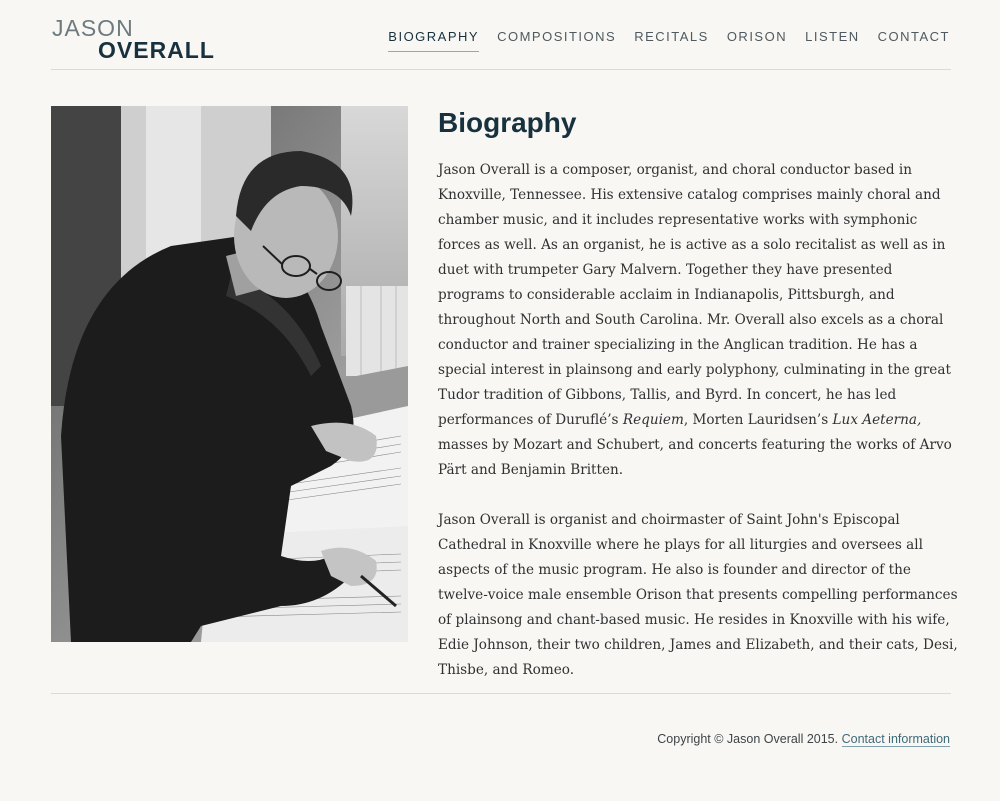  Describe the element at coordinates (832, 40) in the screenshot. I see `nav-listen: LISTEN` at that location.